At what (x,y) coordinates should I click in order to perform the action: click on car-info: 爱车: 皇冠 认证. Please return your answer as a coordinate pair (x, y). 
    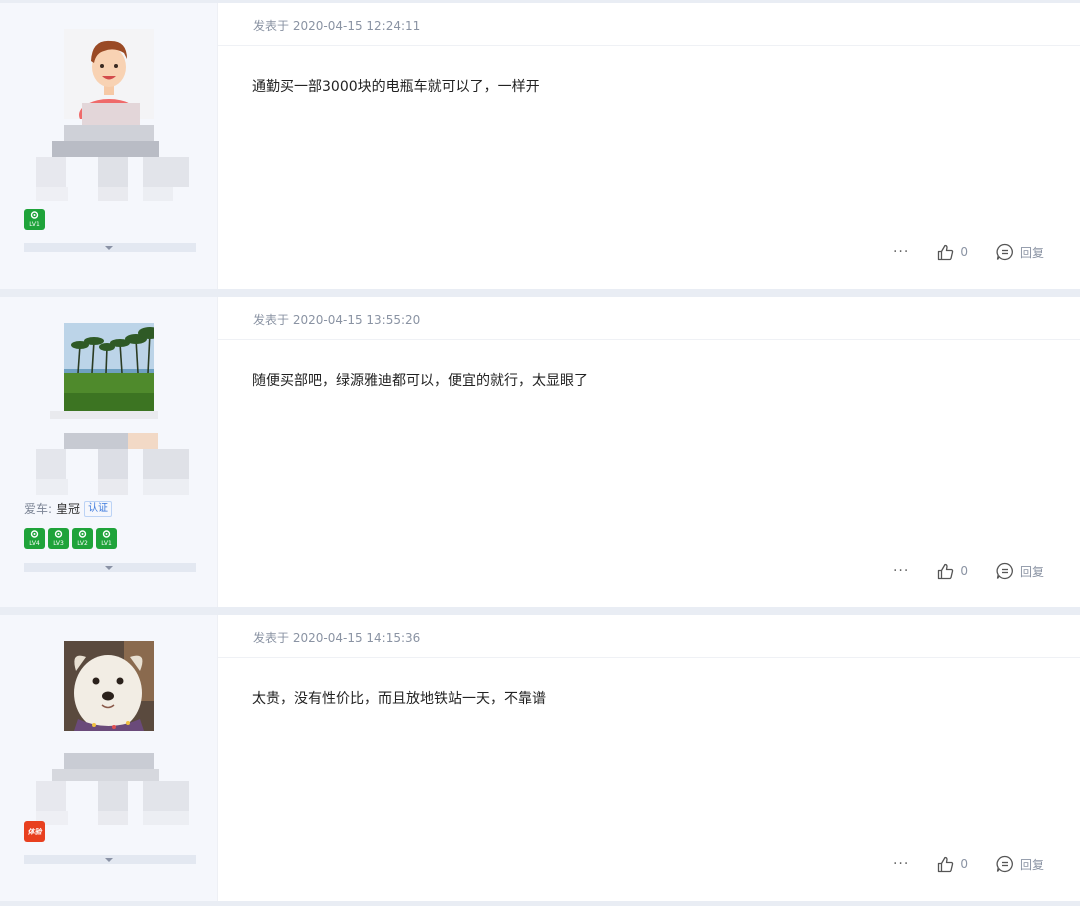
    Looking at the image, I should click on (68, 508).